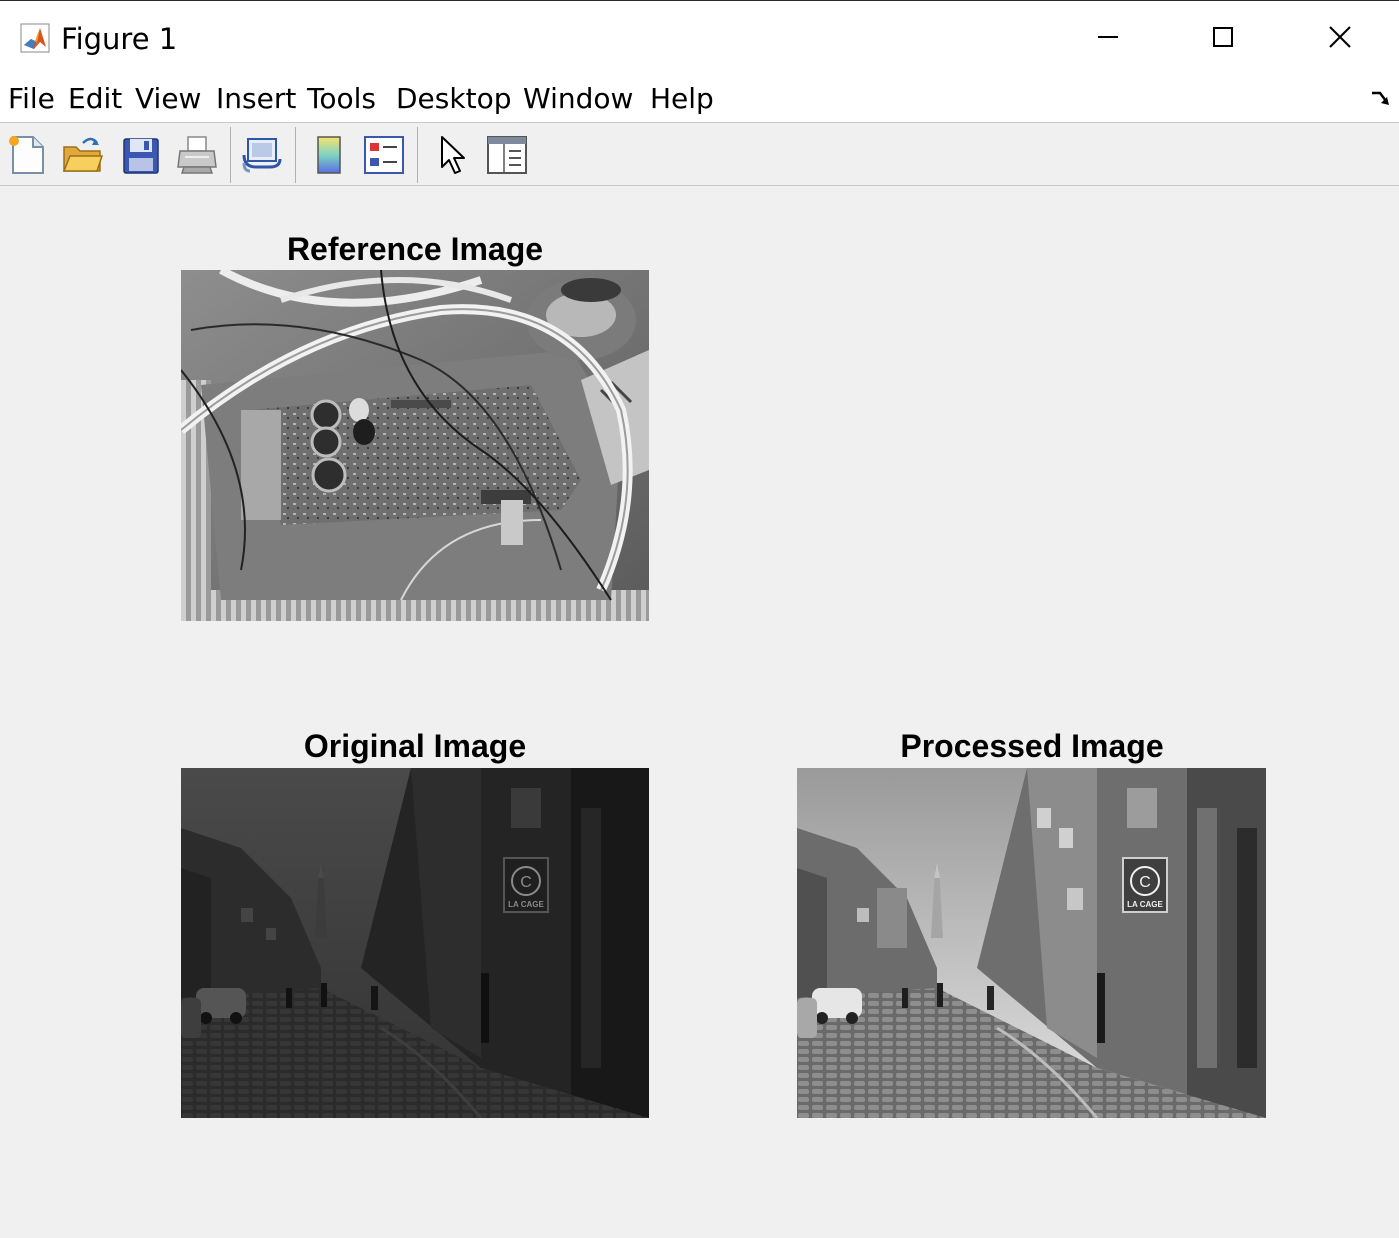 The image size is (1399, 1238). I want to click on matlab-logo-icon, so click(35, 38).